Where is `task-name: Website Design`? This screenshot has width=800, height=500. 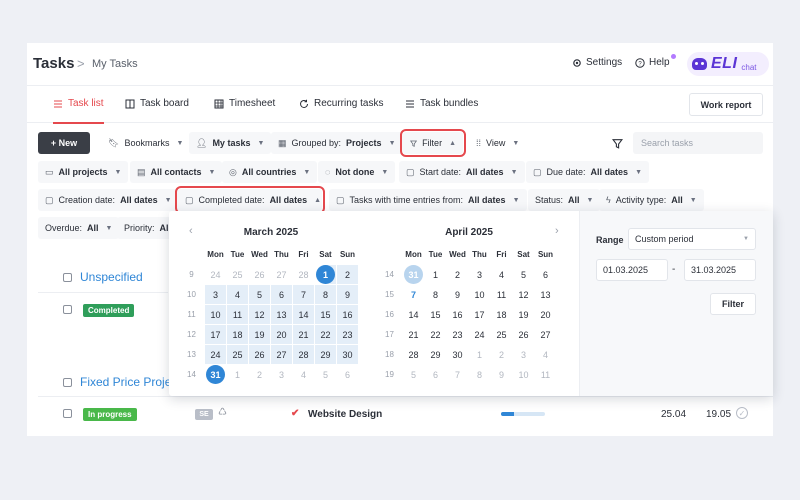
task-name: Website Design is located at coordinates (345, 414).